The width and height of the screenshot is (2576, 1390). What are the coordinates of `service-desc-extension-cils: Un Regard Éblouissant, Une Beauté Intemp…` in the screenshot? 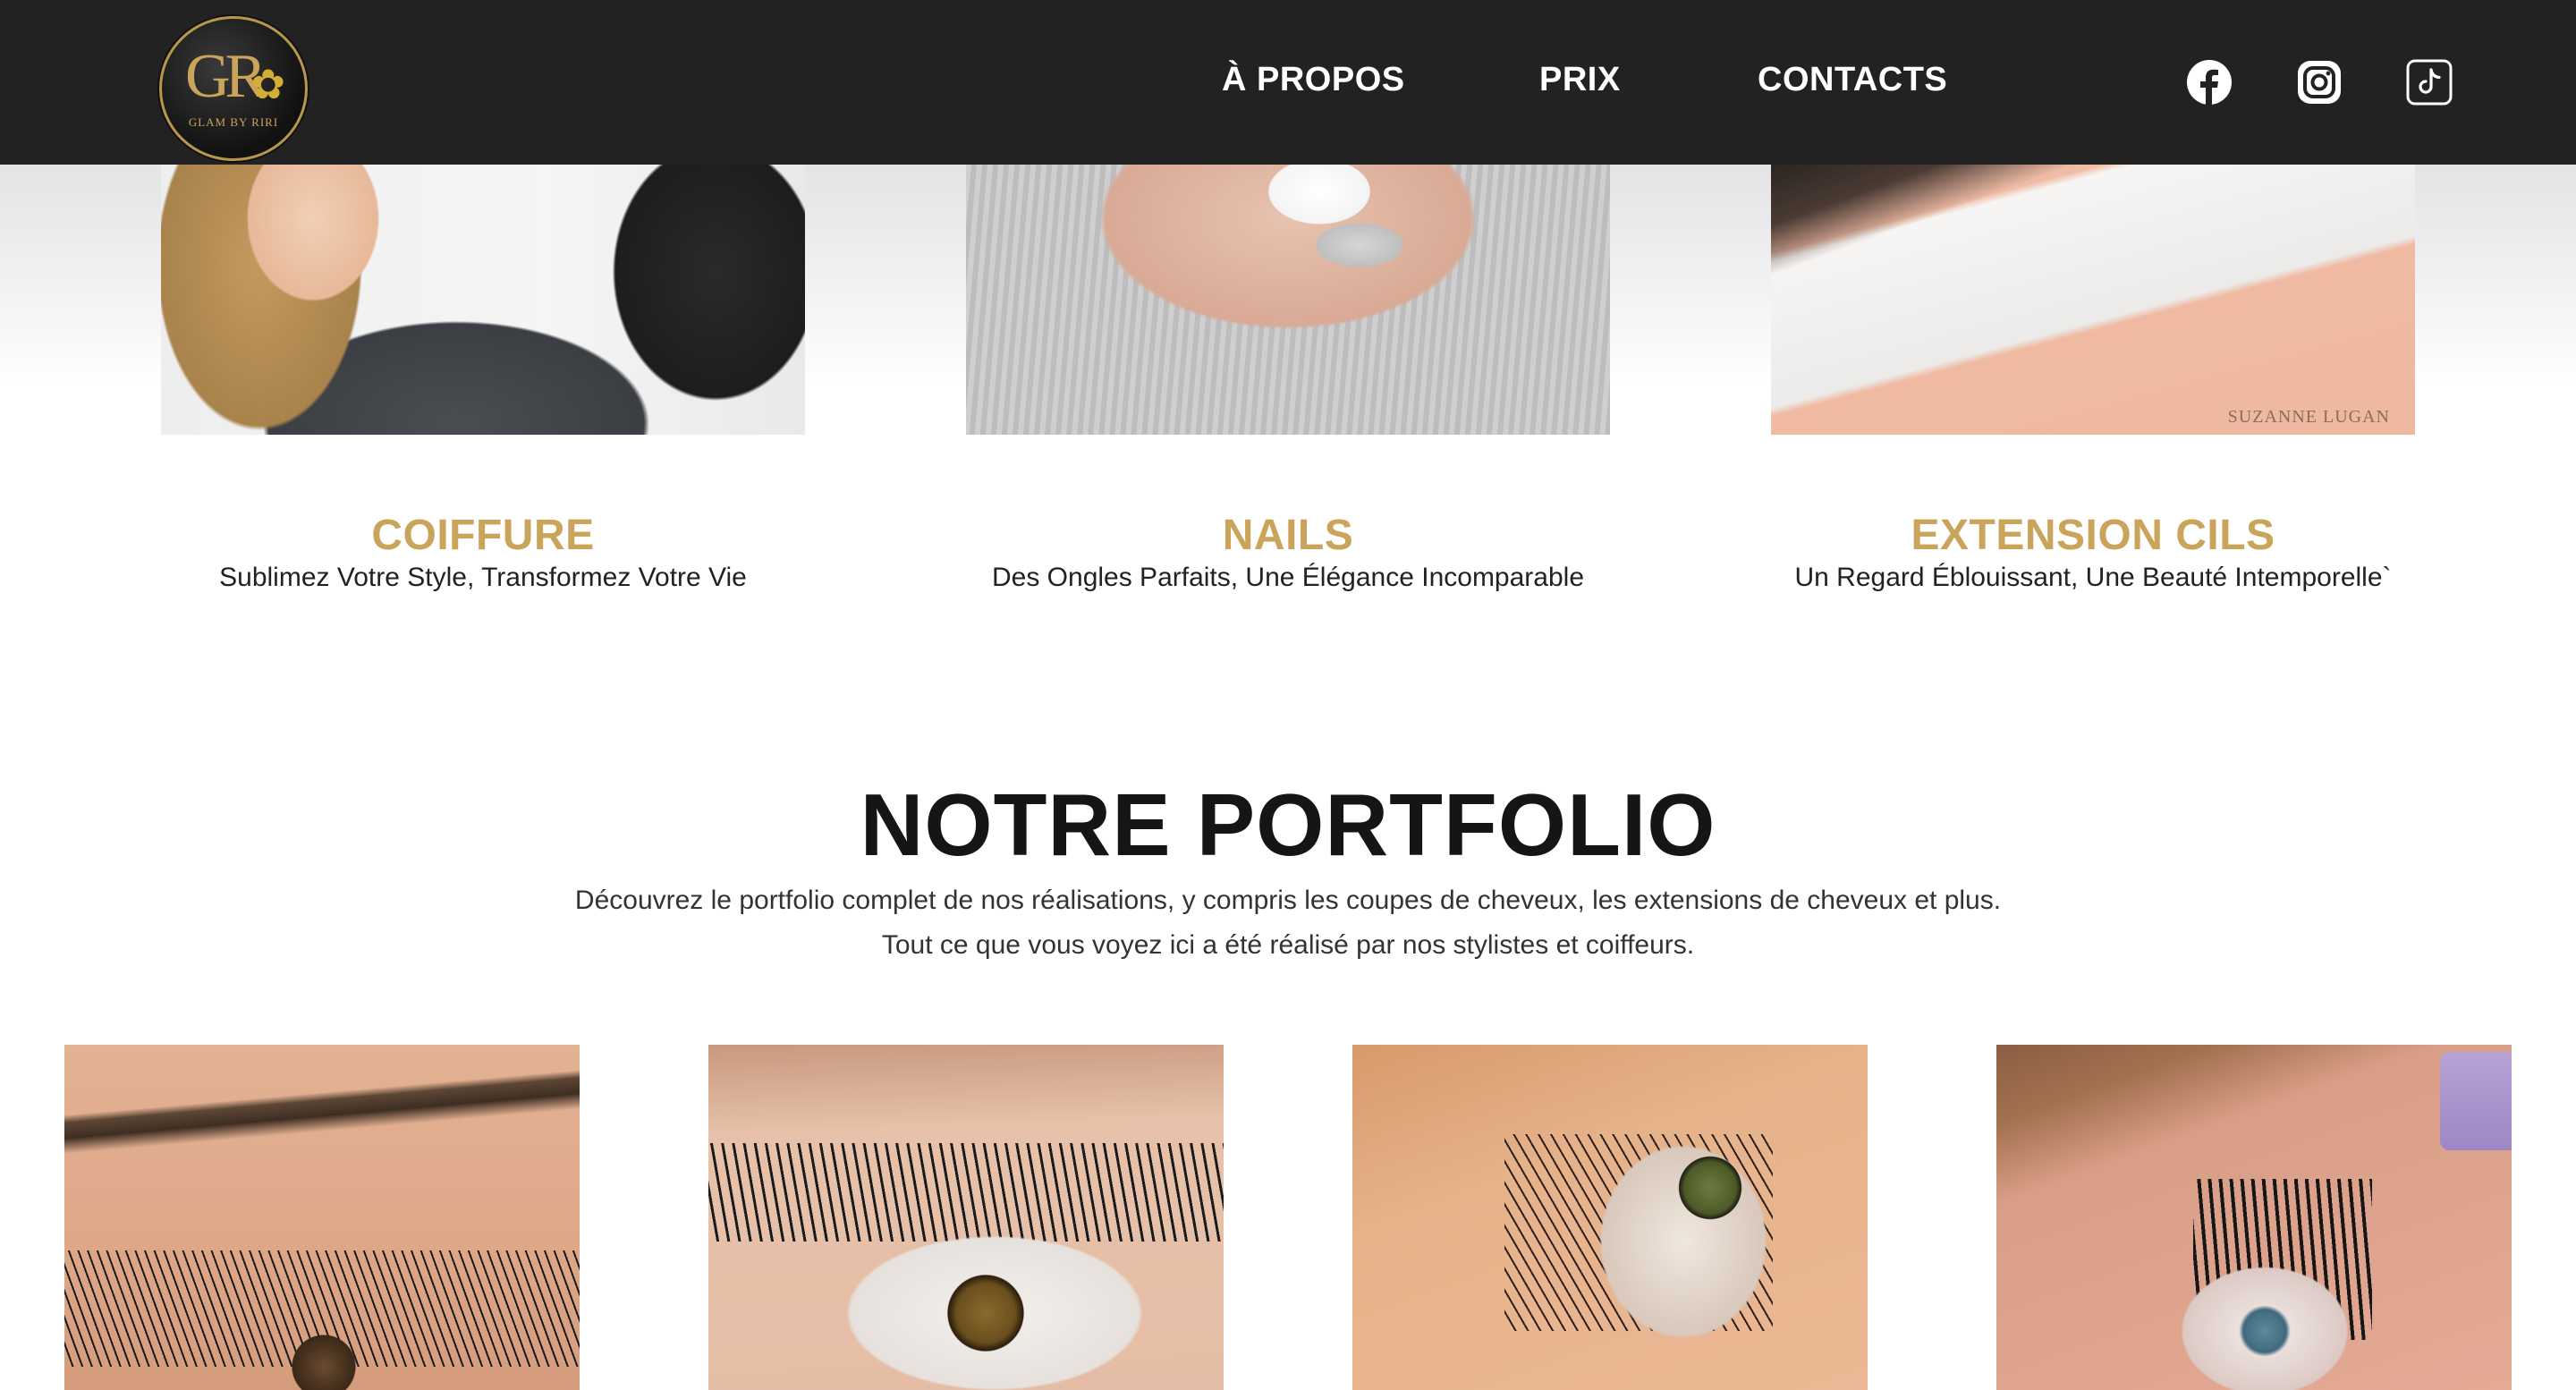 It's located at (2093, 577).